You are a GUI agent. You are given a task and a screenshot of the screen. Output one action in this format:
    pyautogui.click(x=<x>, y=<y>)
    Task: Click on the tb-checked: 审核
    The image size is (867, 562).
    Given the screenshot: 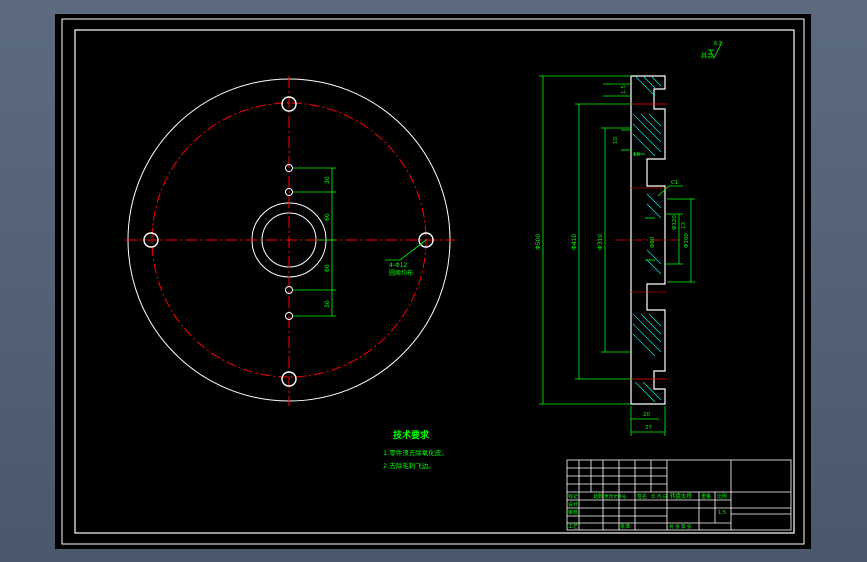 What is the action you would take?
    pyautogui.click(x=573, y=512)
    